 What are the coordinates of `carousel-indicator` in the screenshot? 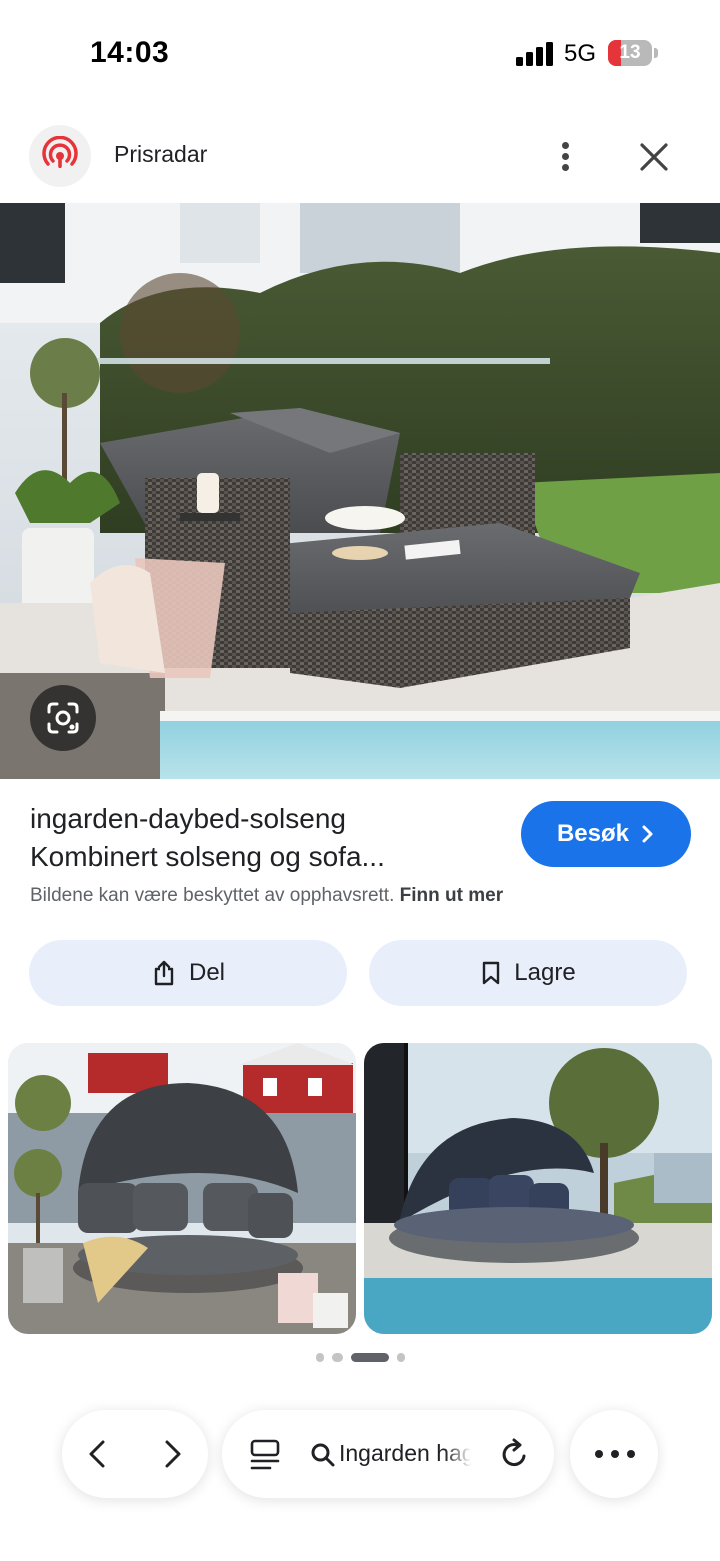 It's located at (361, 1358).